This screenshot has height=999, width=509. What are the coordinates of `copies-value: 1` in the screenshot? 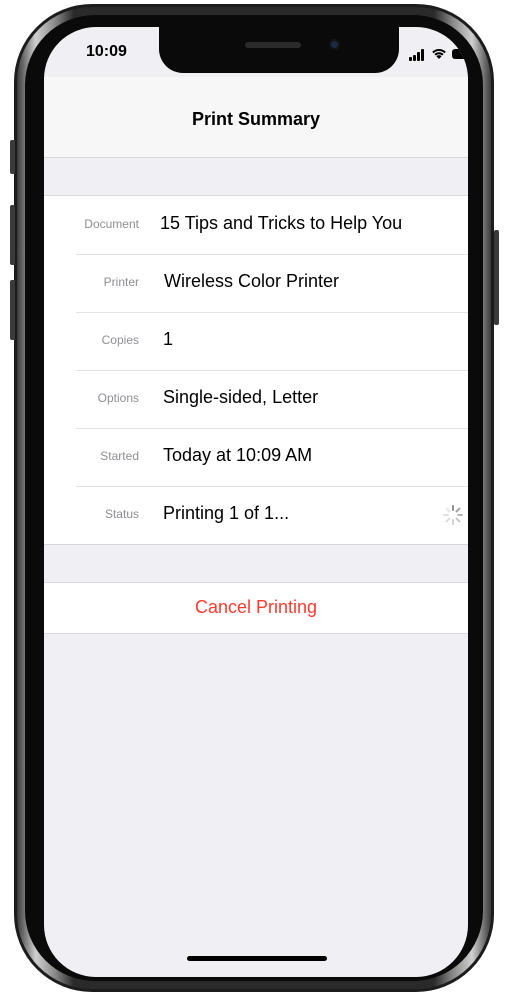 It's located at (168, 339).